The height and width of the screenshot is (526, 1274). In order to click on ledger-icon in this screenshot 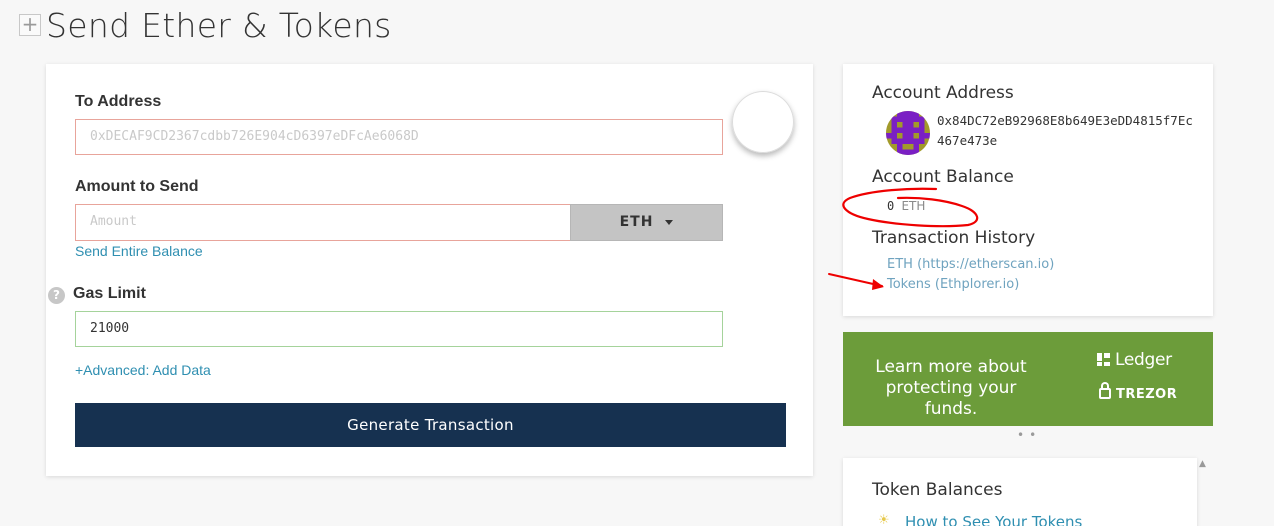, I will do `click(1103, 359)`.